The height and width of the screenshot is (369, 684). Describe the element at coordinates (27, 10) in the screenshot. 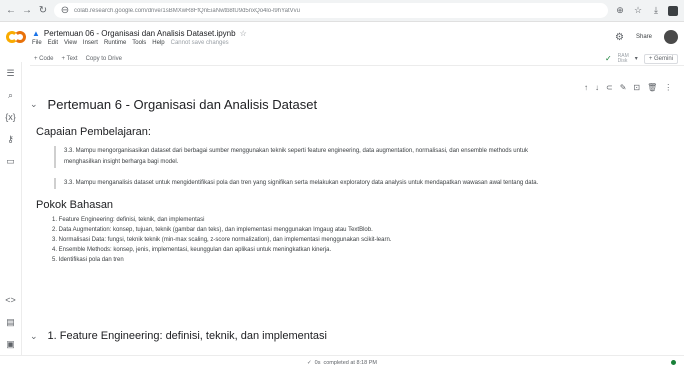

I see `forward-icon: →` at that location.